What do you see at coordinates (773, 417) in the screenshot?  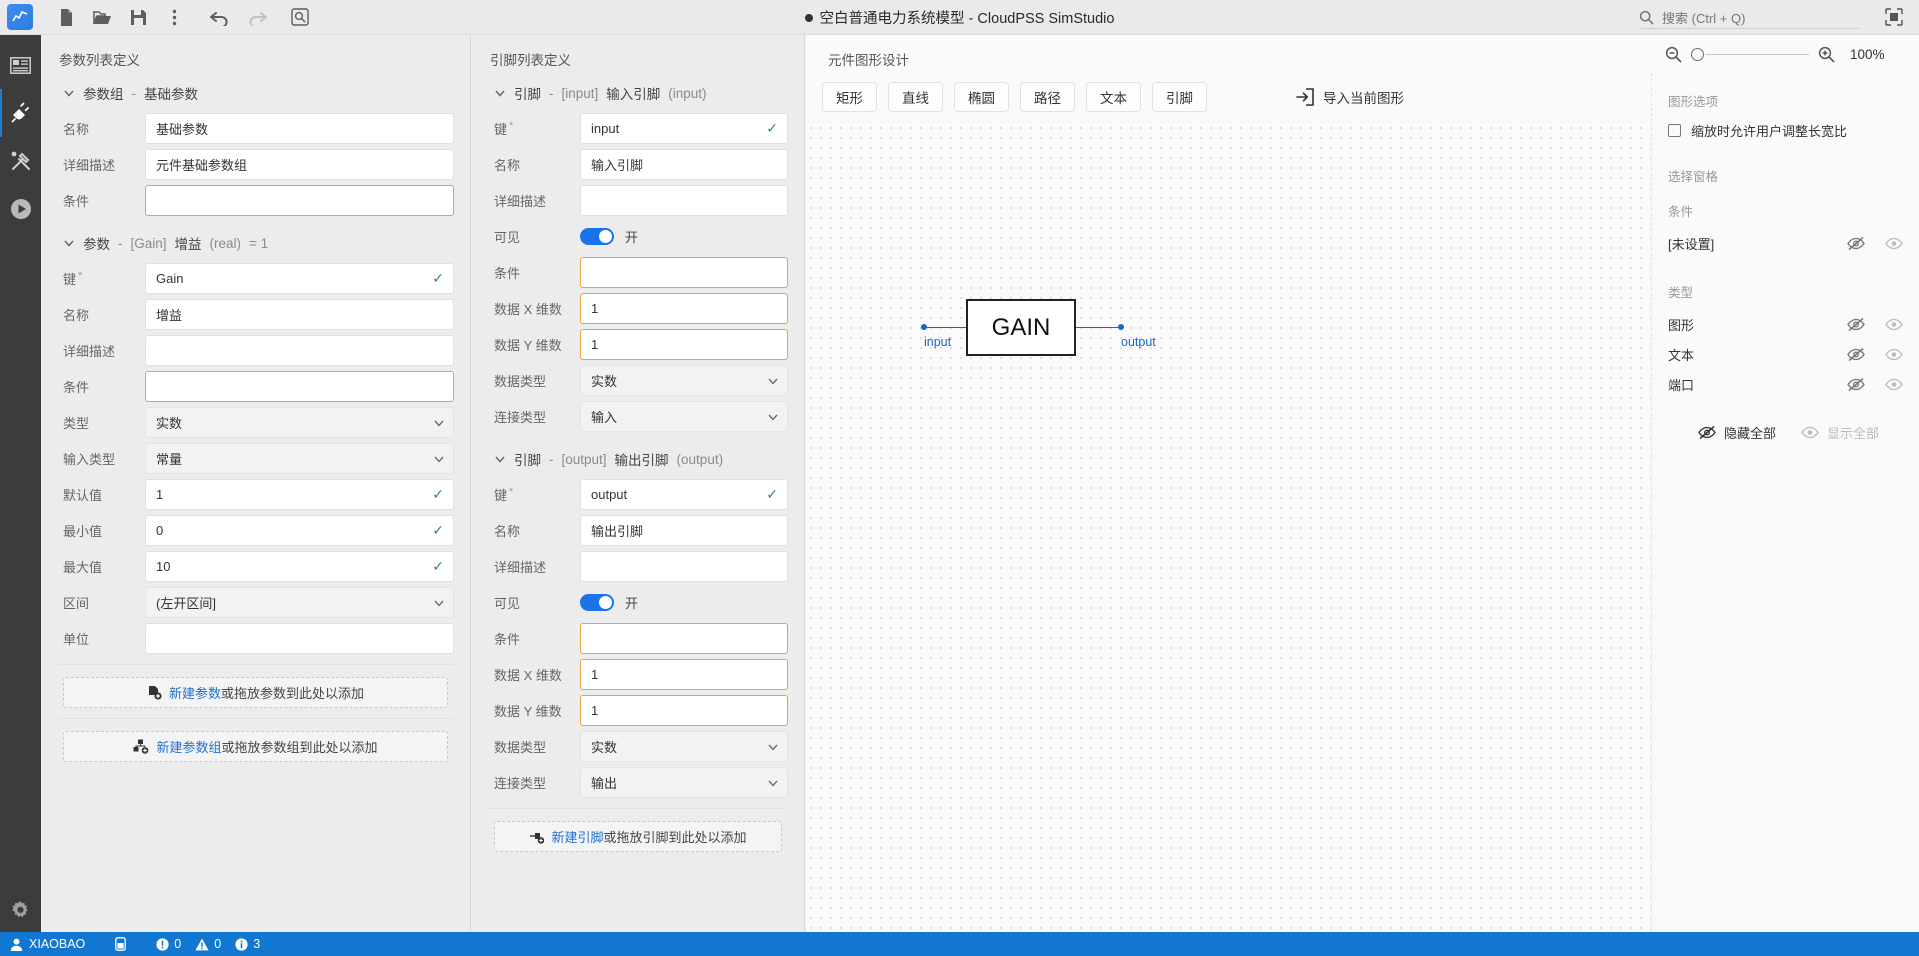 I see `chevron-down-icon` at bounding box center [773, 417].